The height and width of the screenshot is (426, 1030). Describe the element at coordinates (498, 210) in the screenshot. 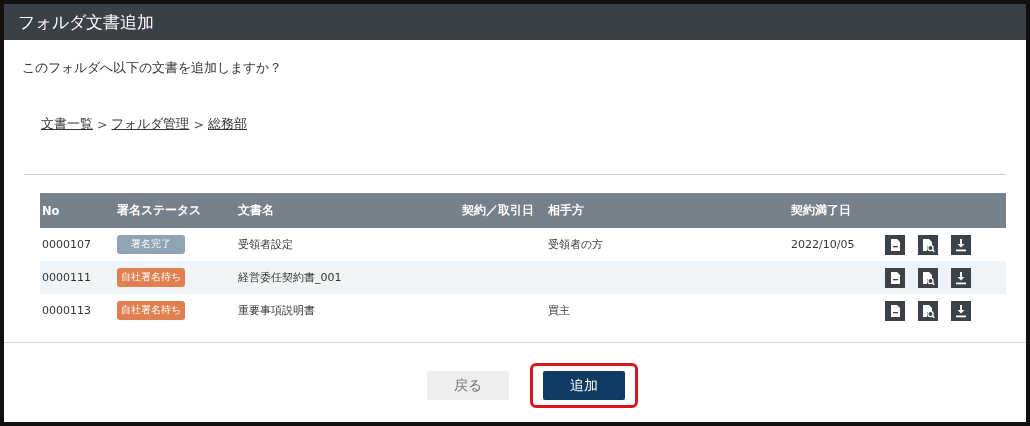

I see `column-header: 契約／取引日` at that location.